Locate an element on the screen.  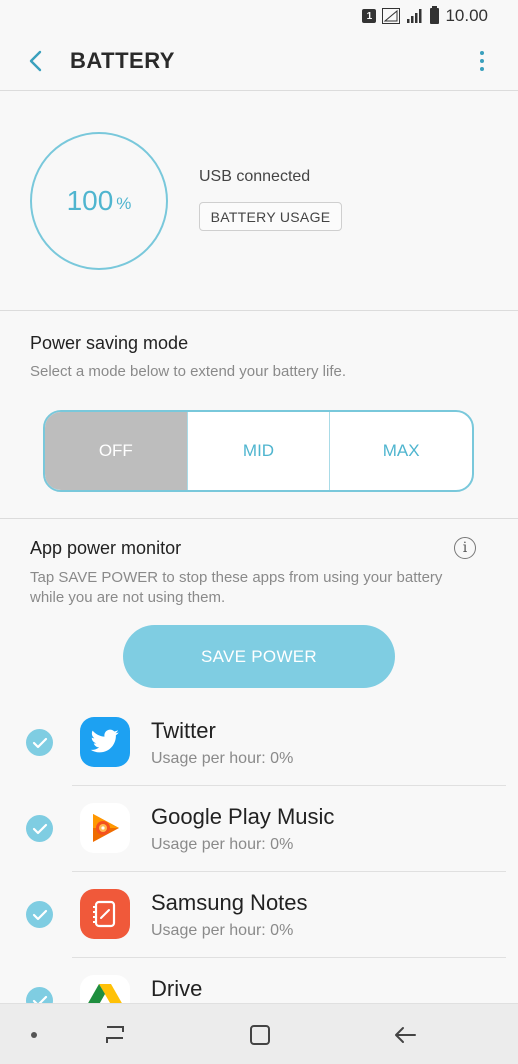
app-row-samsung-notes: Samsung Notes Usage per hour: 0% is located at coordinates (259, 915).